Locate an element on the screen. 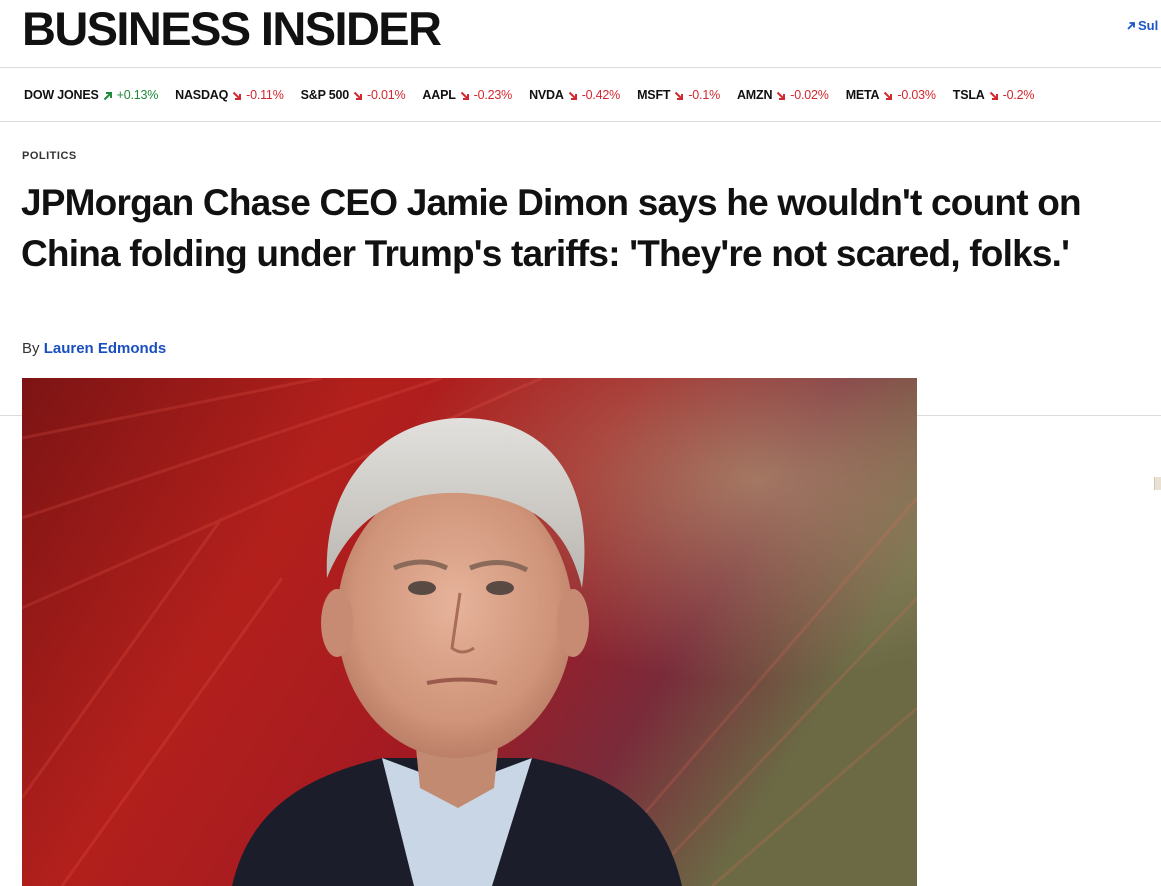  byline: By Lauren Edmonds is located at coordinates (94, 348).